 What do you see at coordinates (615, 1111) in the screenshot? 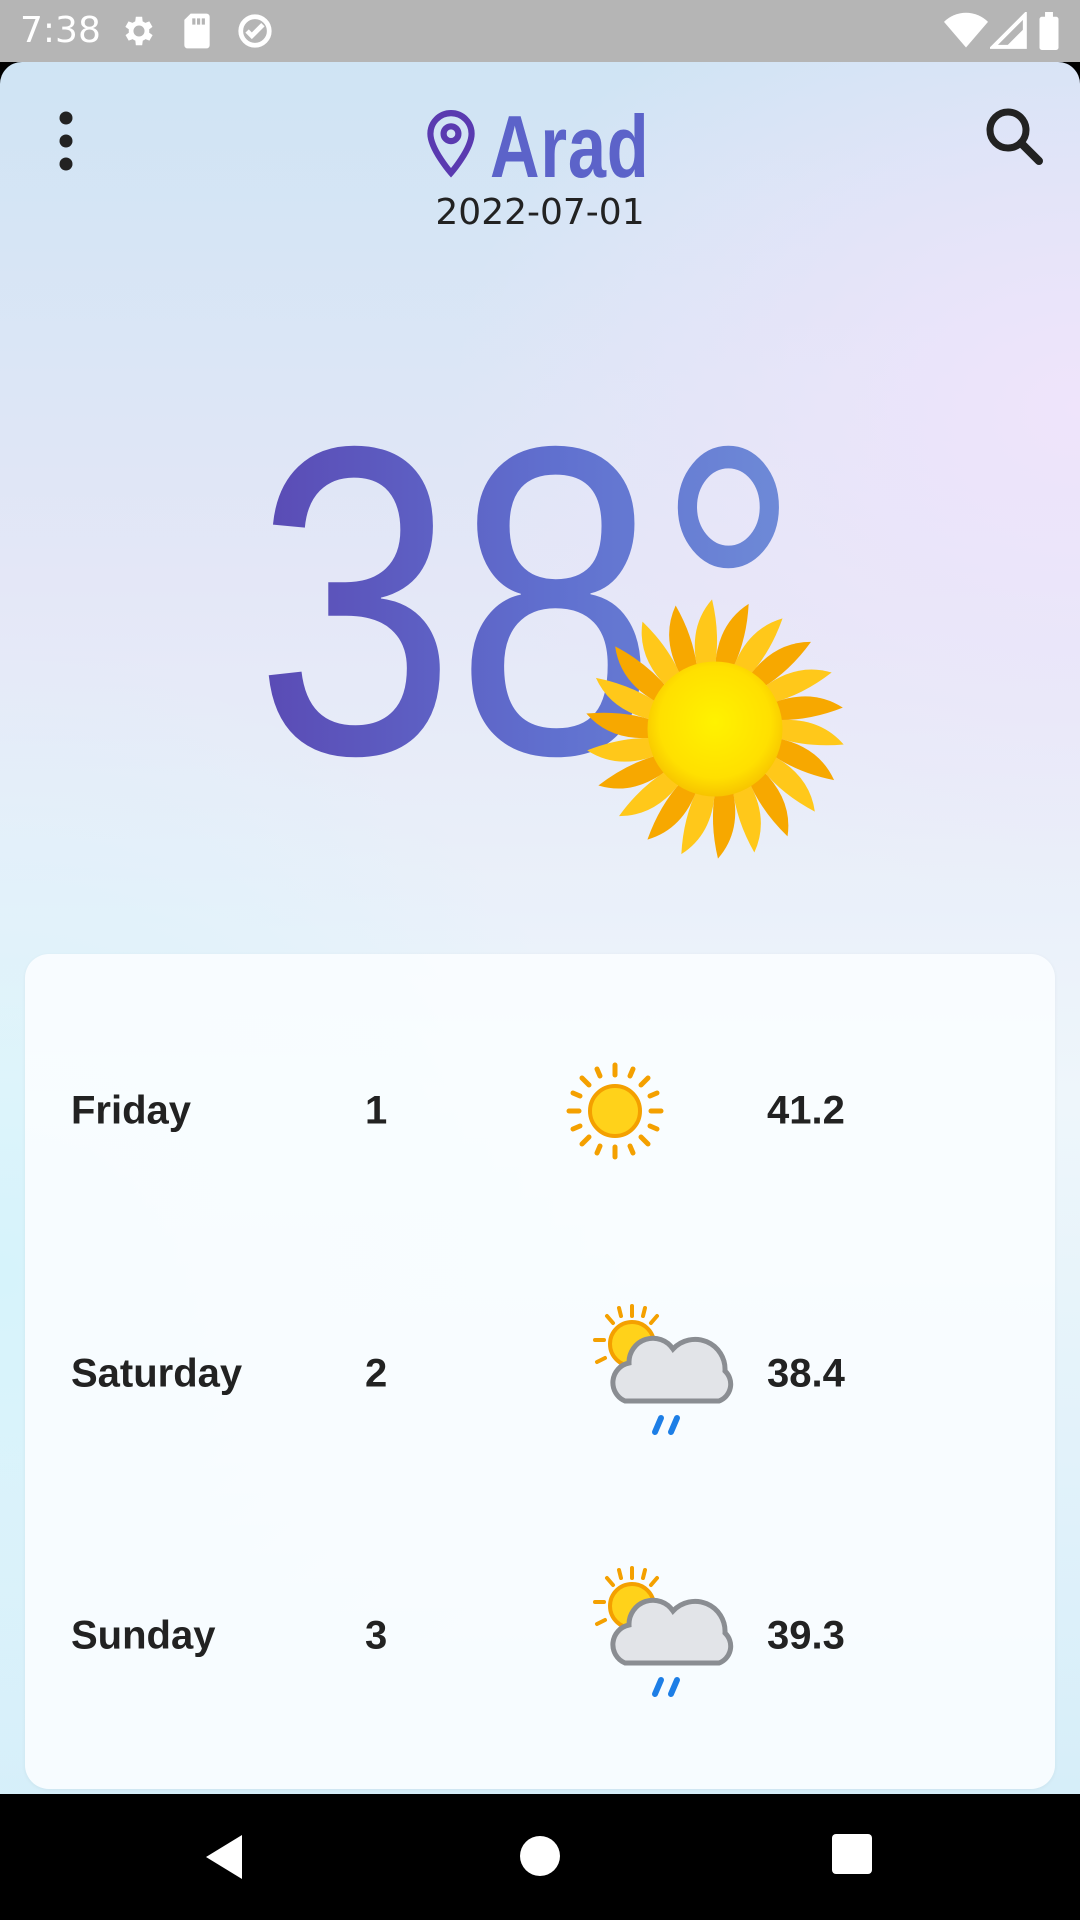
I see `sunny-icon` at bounding box center [615, 1111].